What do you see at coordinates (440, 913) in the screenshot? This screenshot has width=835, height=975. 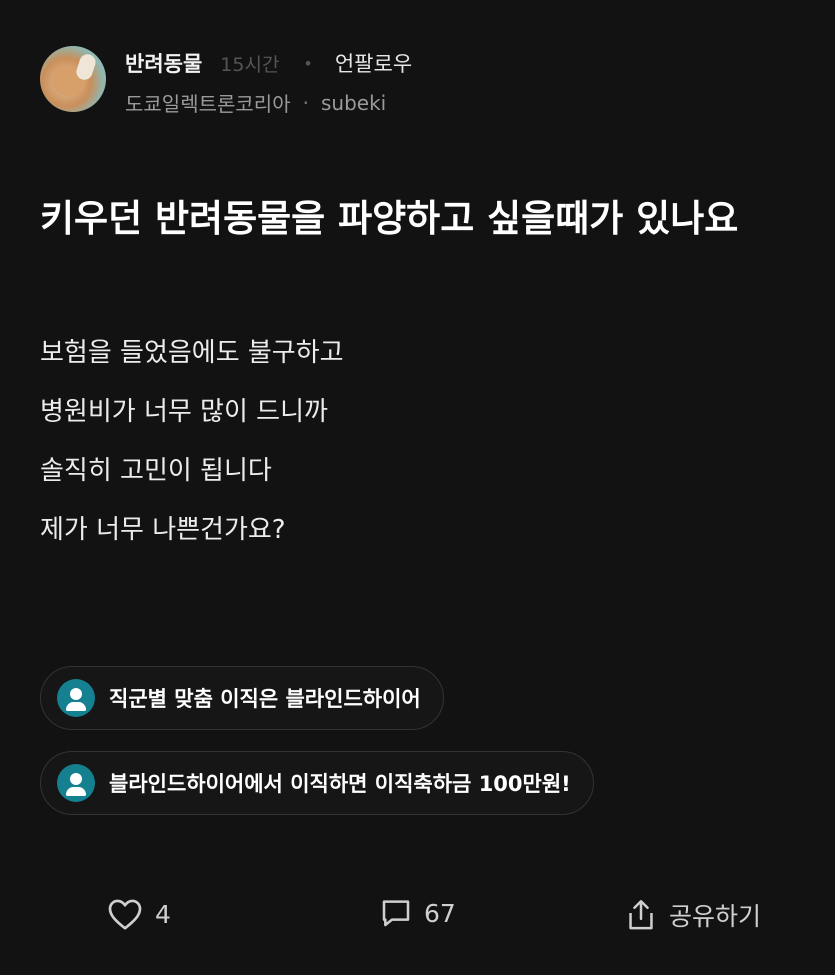 I see `comment-count: 67` at bounding box center [440, 913].